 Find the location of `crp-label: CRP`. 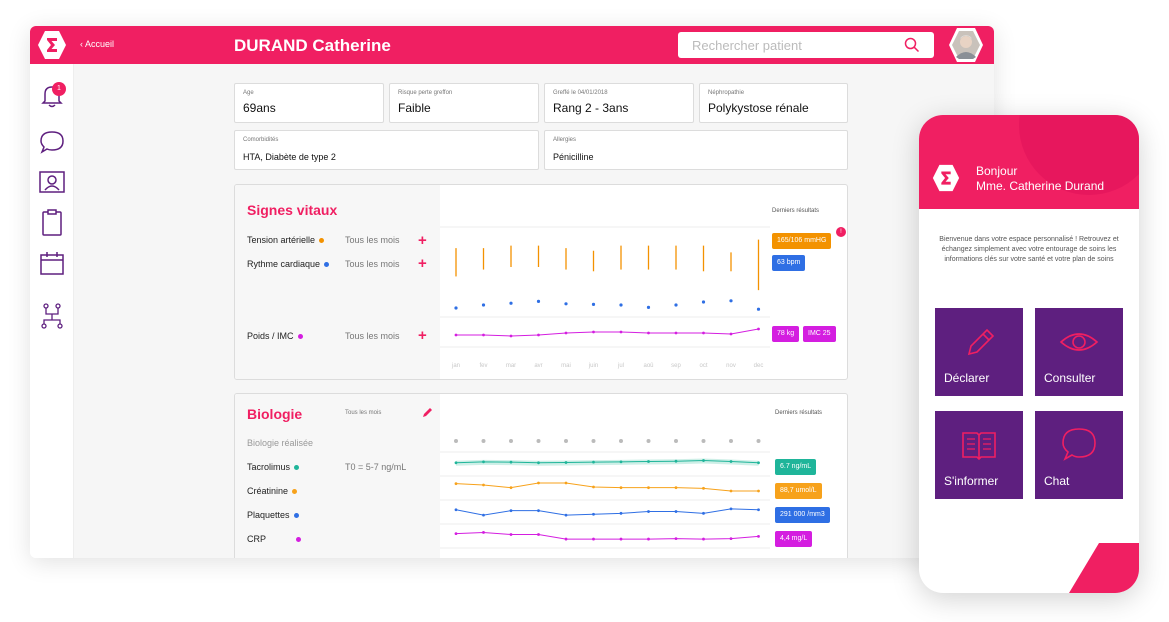

crp-label: CRP is located at coordinates (274, 539).